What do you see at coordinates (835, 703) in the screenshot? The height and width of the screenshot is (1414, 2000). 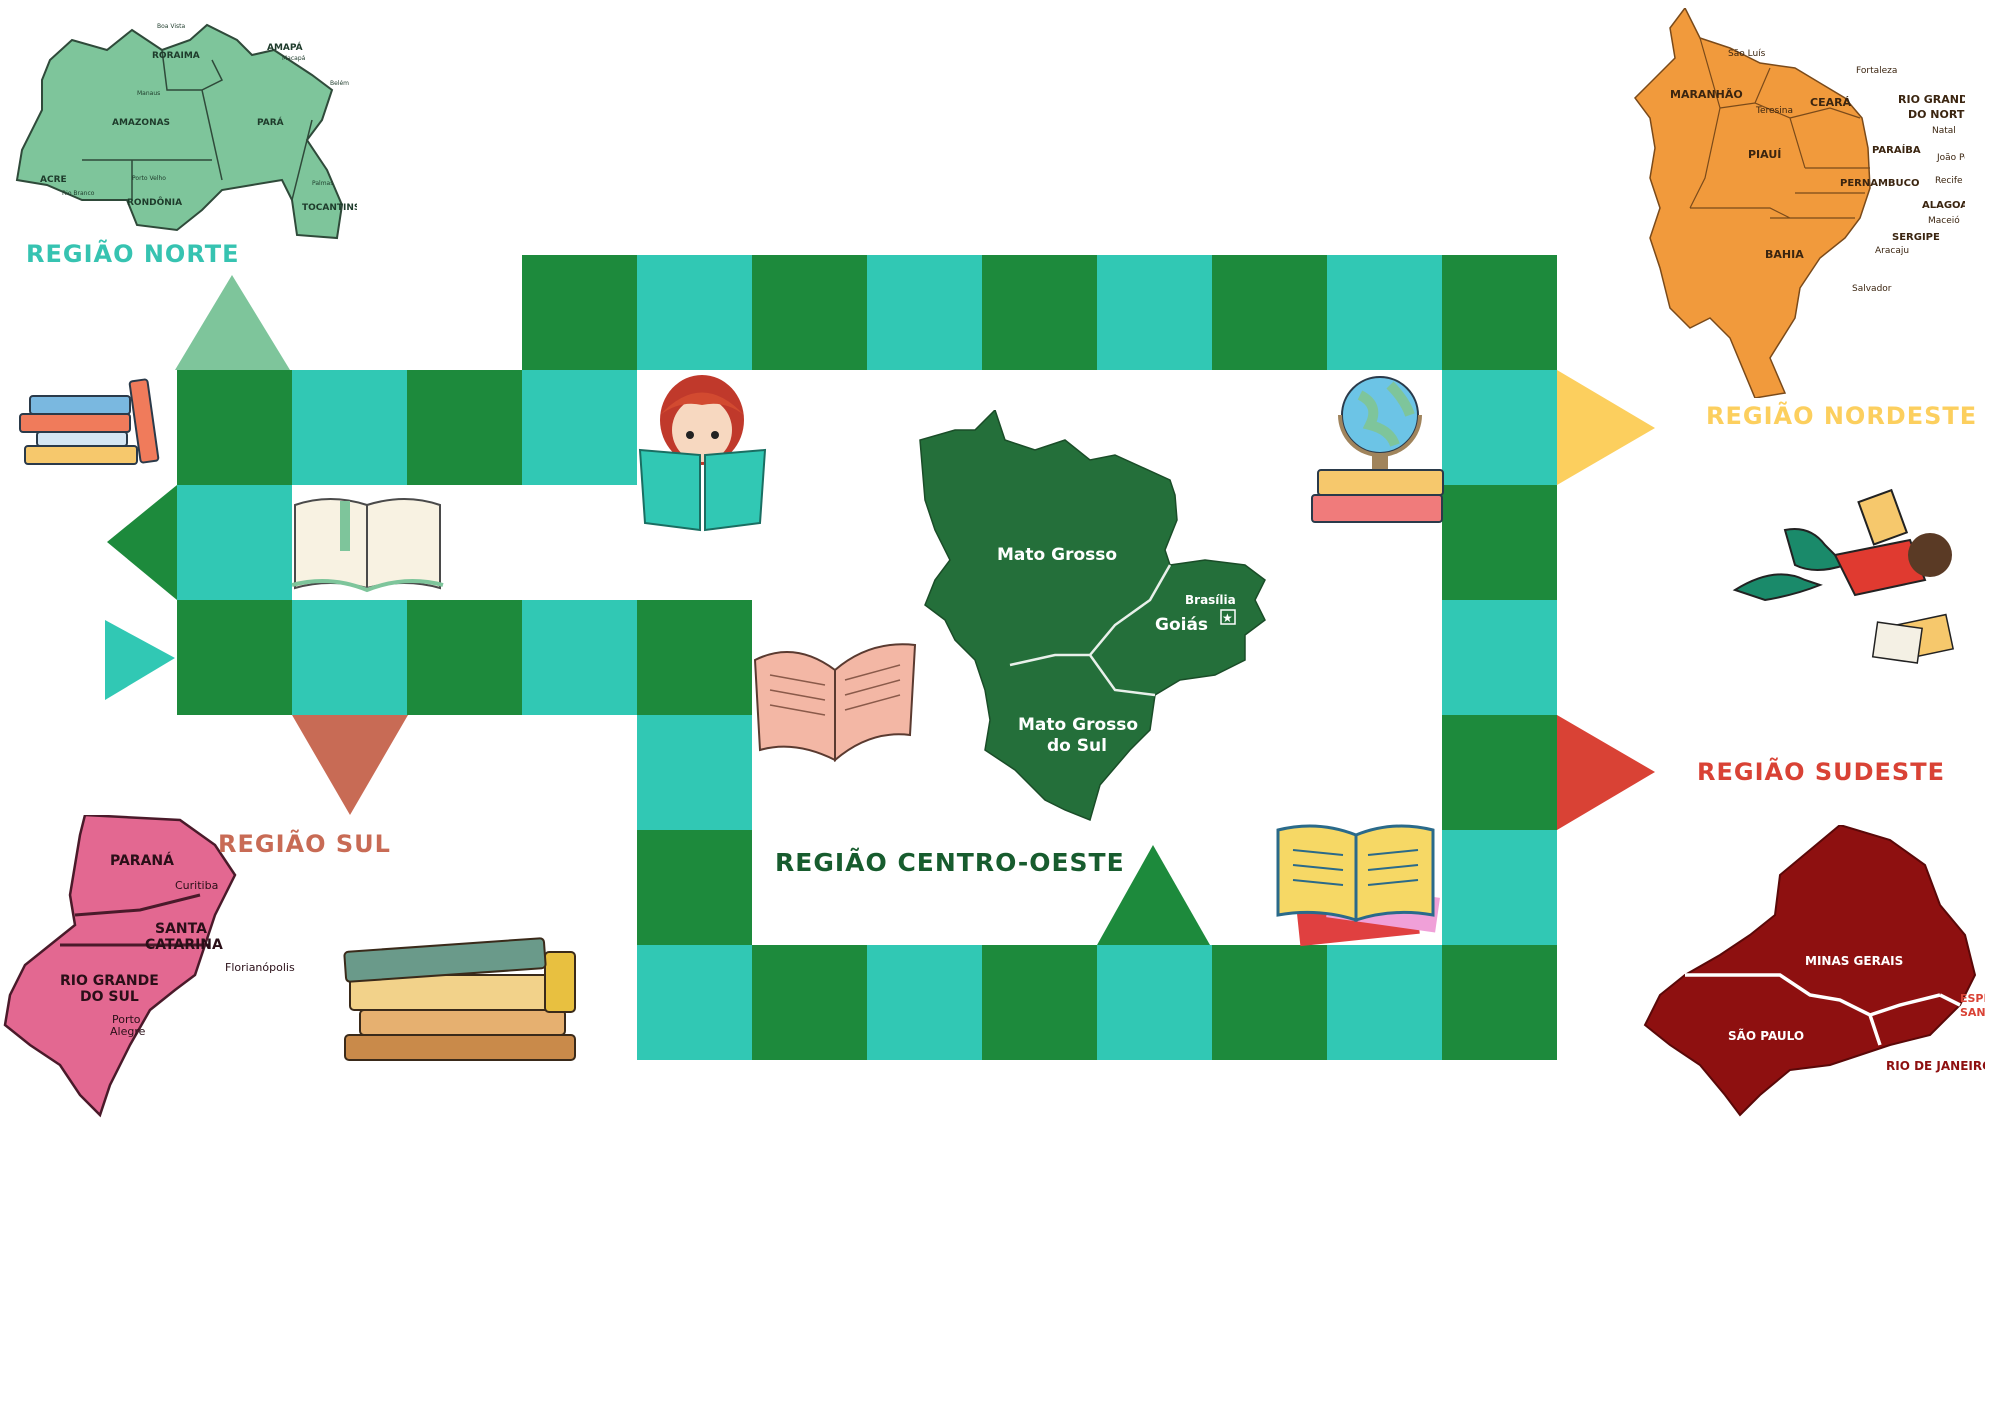 I see `open-book-pink-icon` at bounding box center [835, 703].